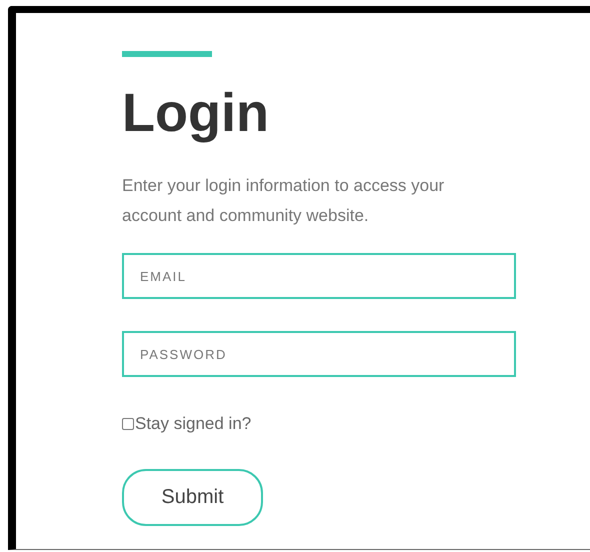  I want to click on password-field: PASSWORD, so click(319, 354).